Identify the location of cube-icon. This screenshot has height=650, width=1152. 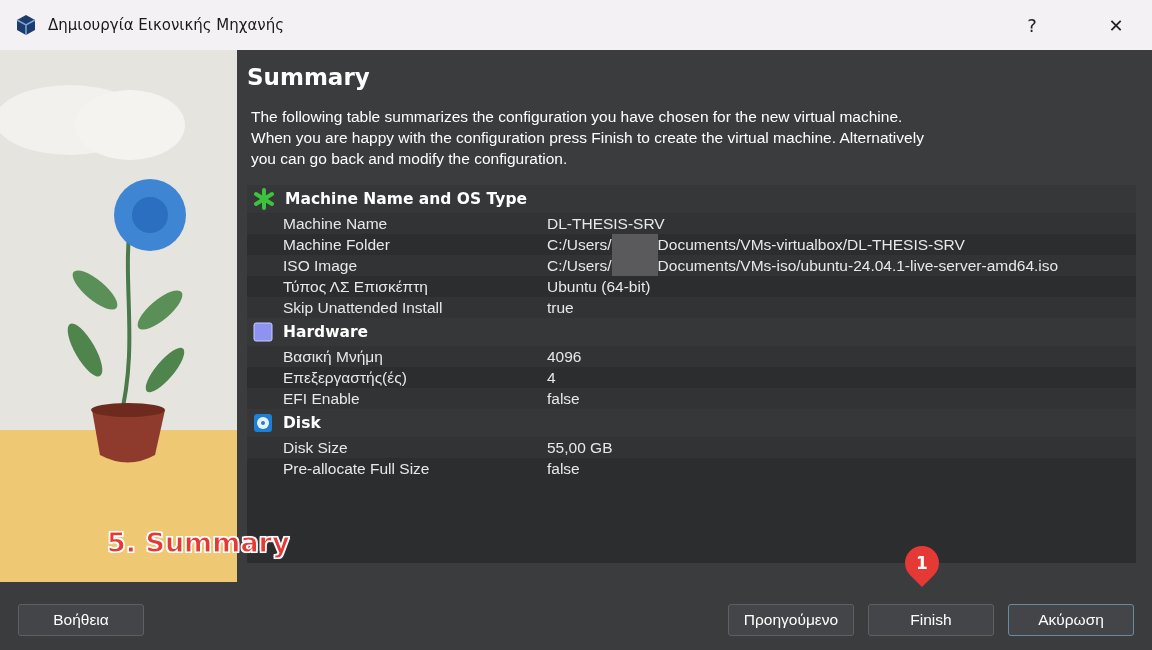
(26, 25).